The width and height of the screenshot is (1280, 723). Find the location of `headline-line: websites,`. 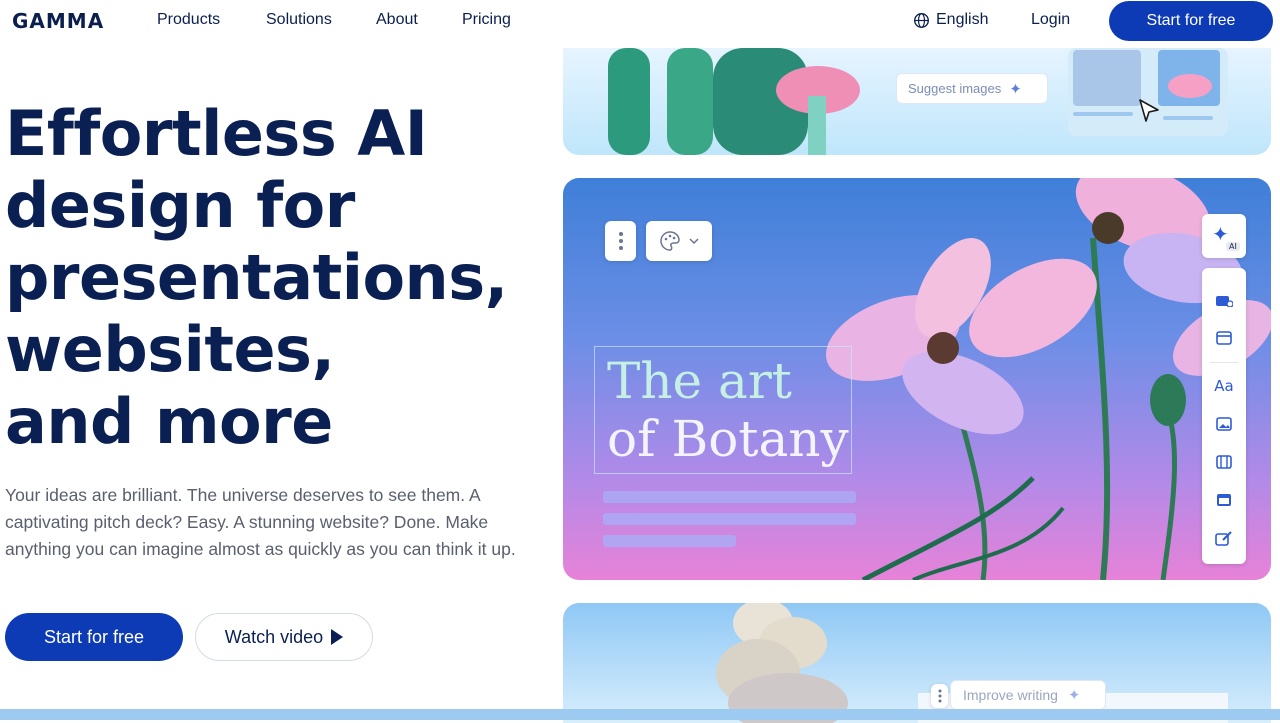

headline-line: websites, is located at coordinates (170, 349).